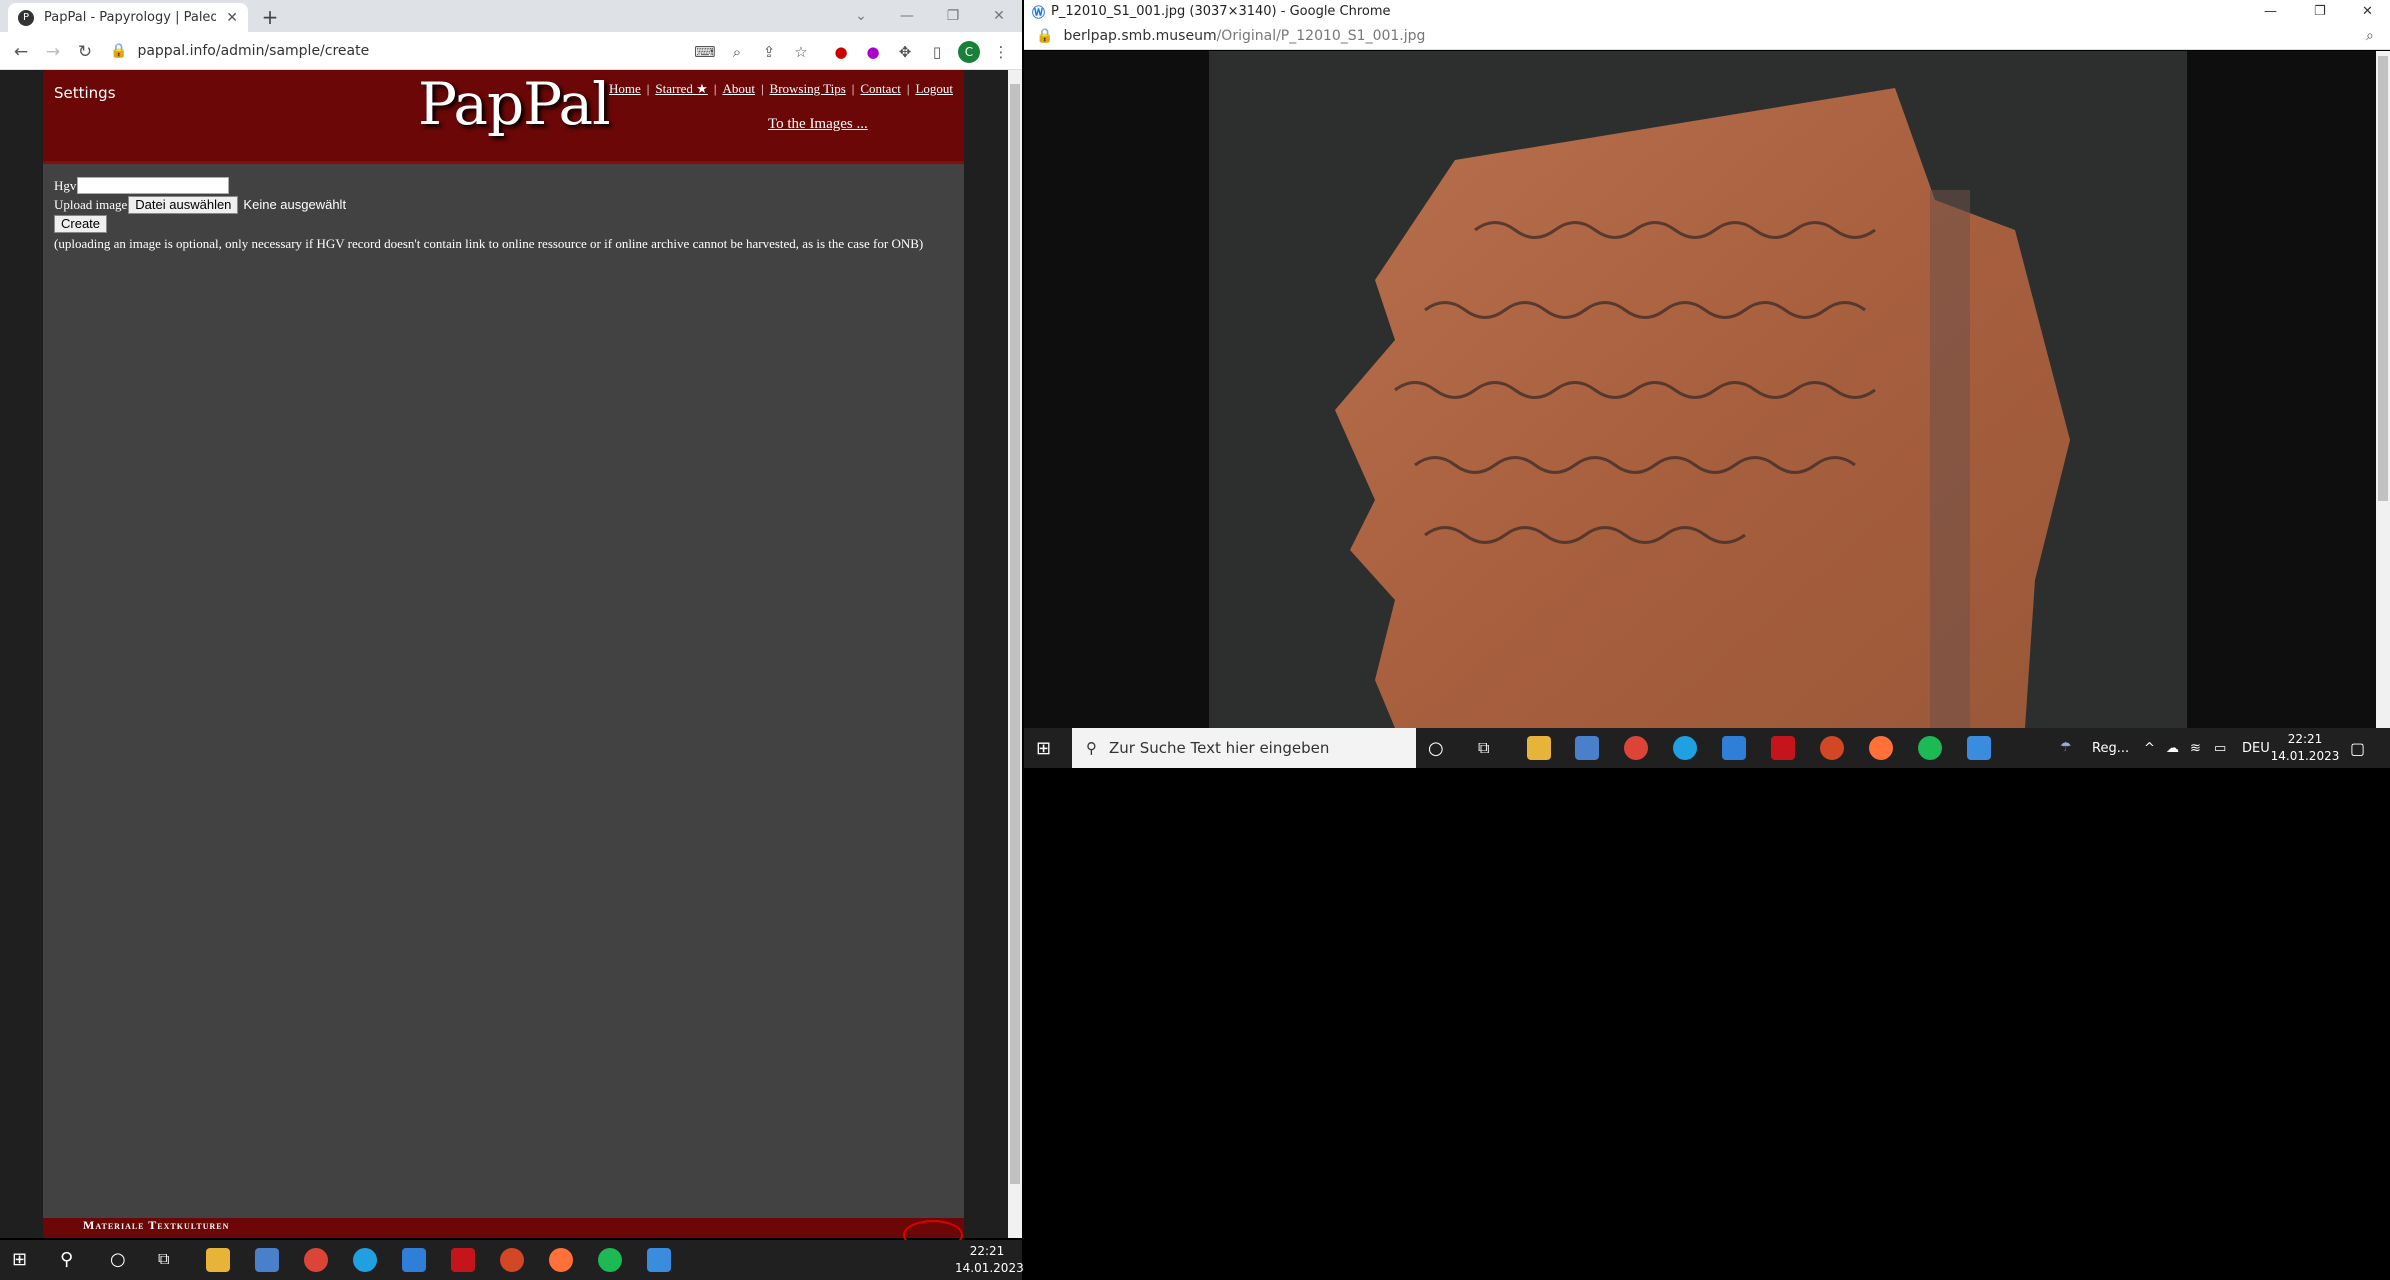 This screenshot has width=2390, height=1280. I want to click on bookmark-star-icon: ☆, so click(801, 52).